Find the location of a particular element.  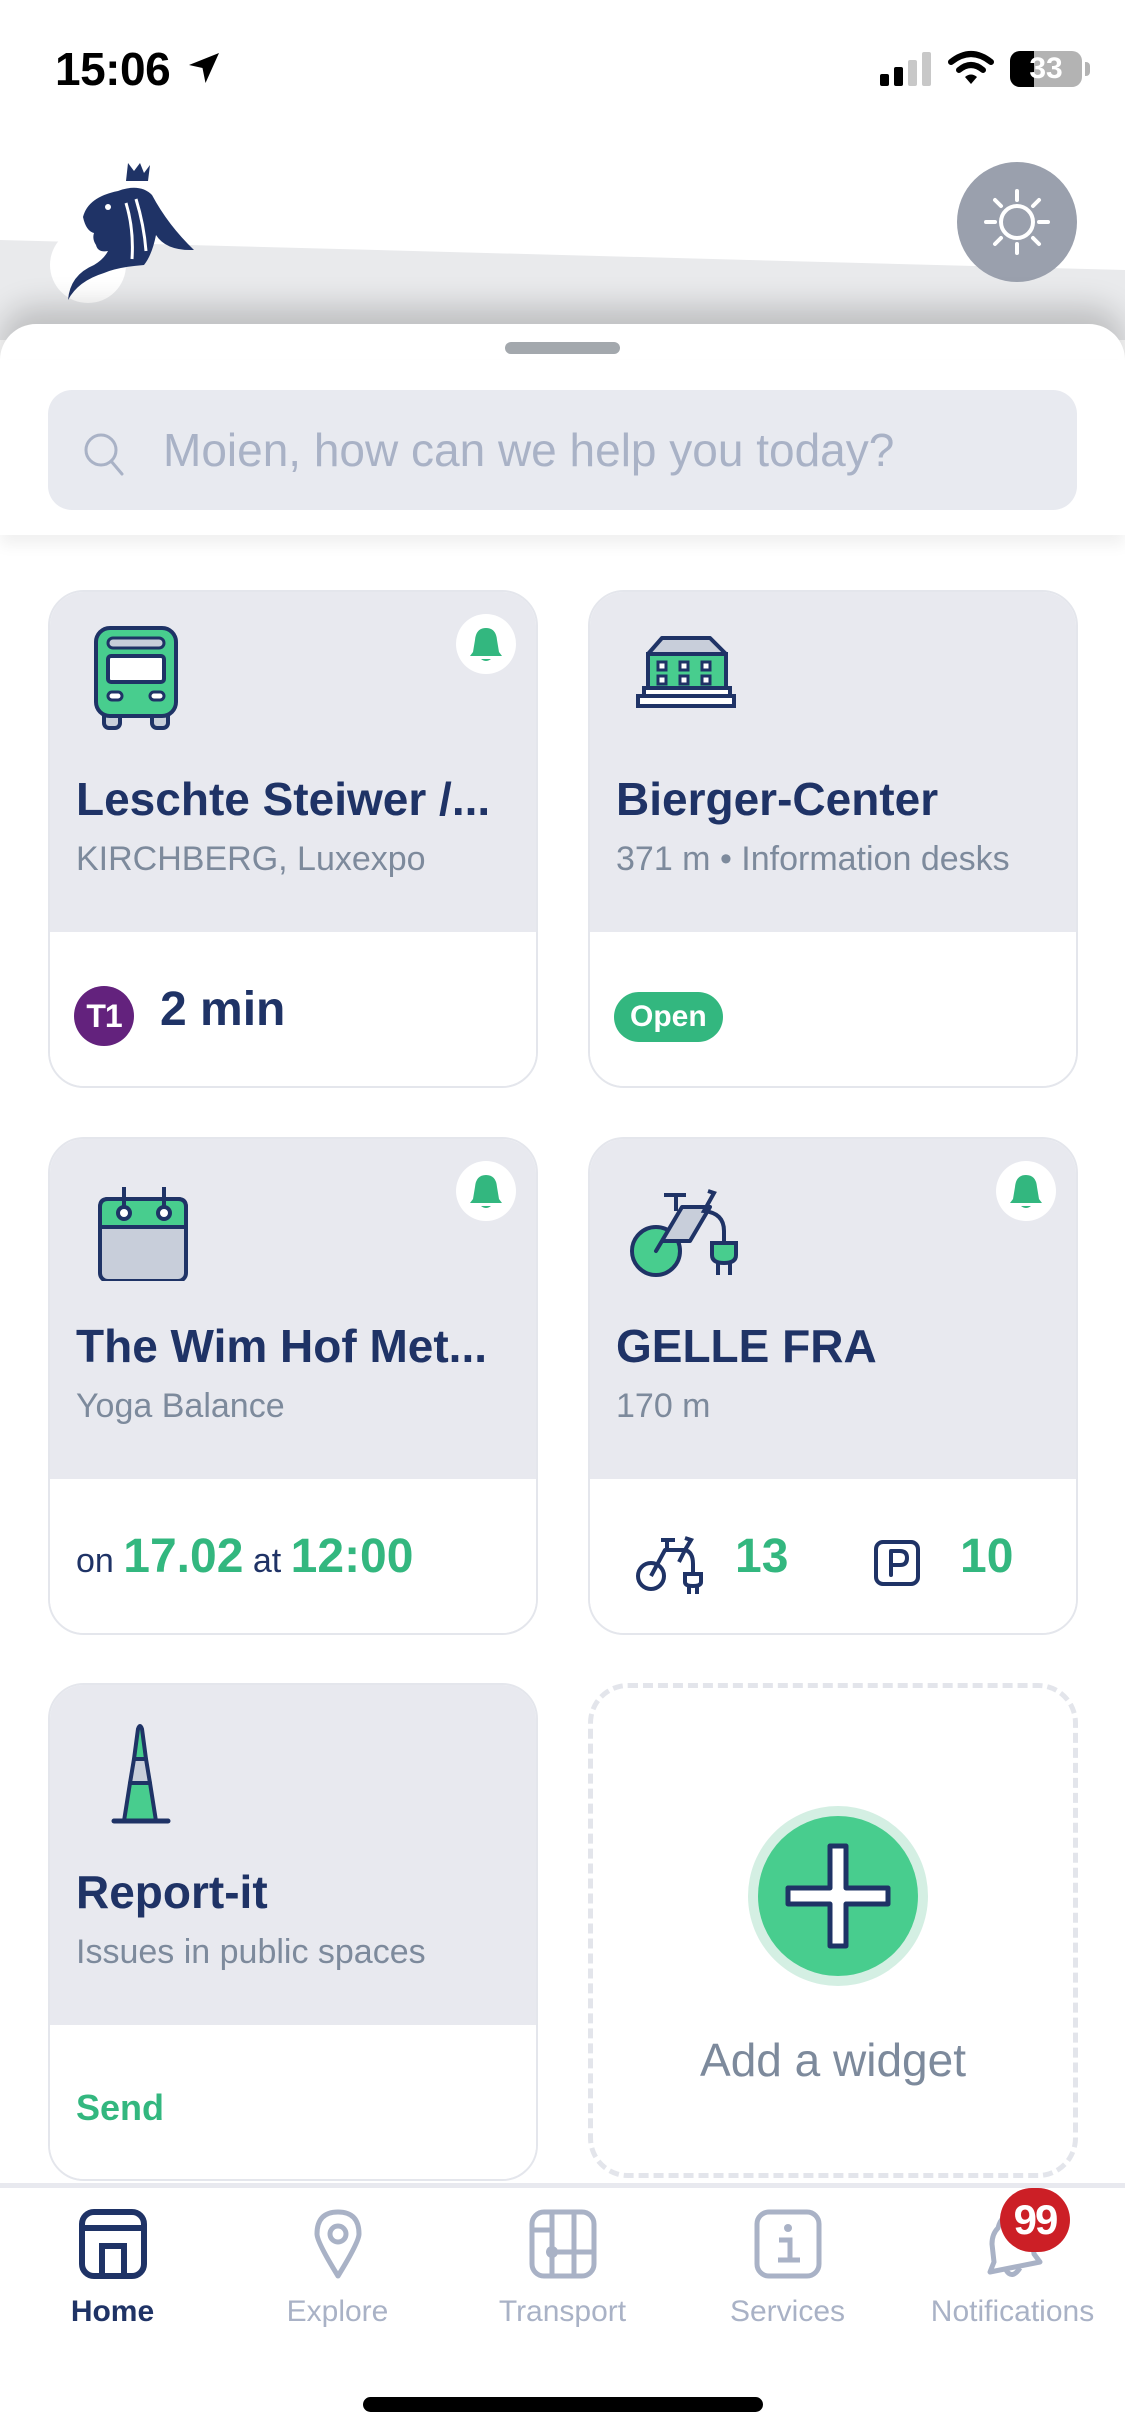

add-widget-label: Add a widget is located at coordinates (833, 2060).